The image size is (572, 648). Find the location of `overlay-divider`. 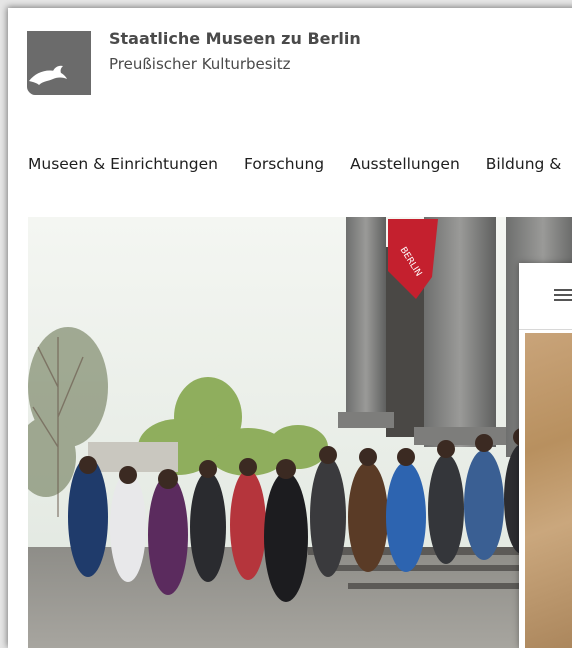

overlay-divider is located at coordinates (545, 329).